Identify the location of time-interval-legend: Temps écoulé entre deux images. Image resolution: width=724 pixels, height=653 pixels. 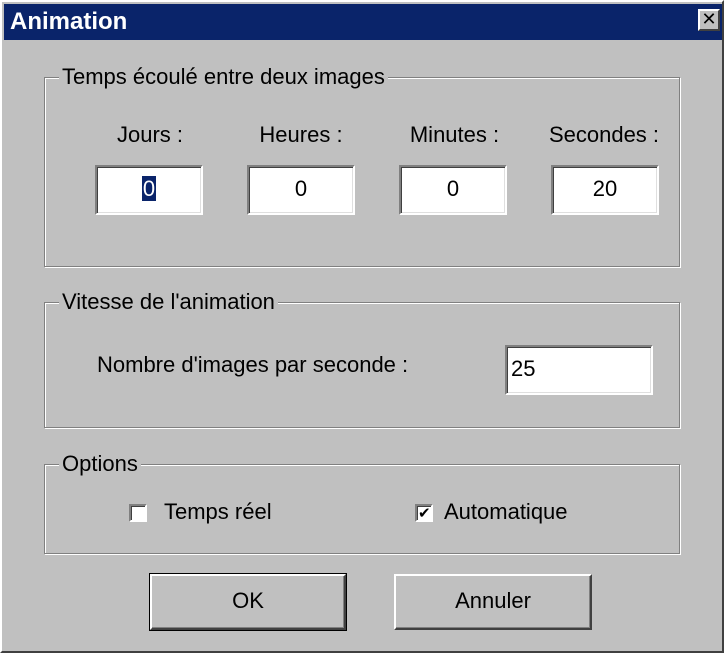
(223, 77).